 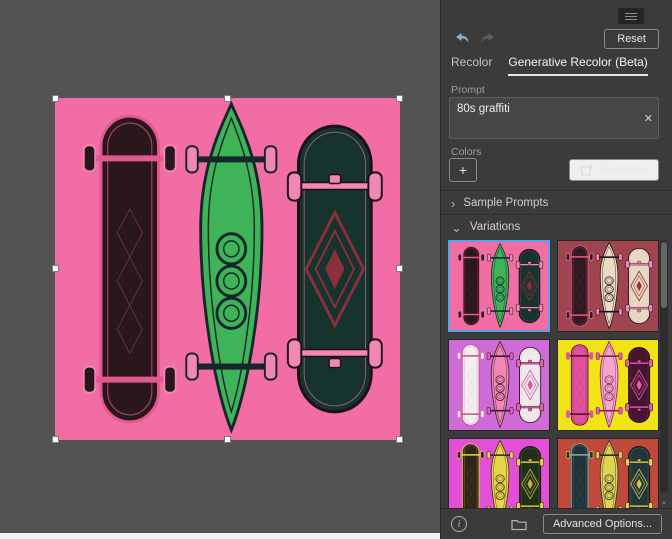 What do you see at coordinates (483, 109) in the screenshot?
I see `prompt-value: 80s graffiti` at bounding box center [483, 109].